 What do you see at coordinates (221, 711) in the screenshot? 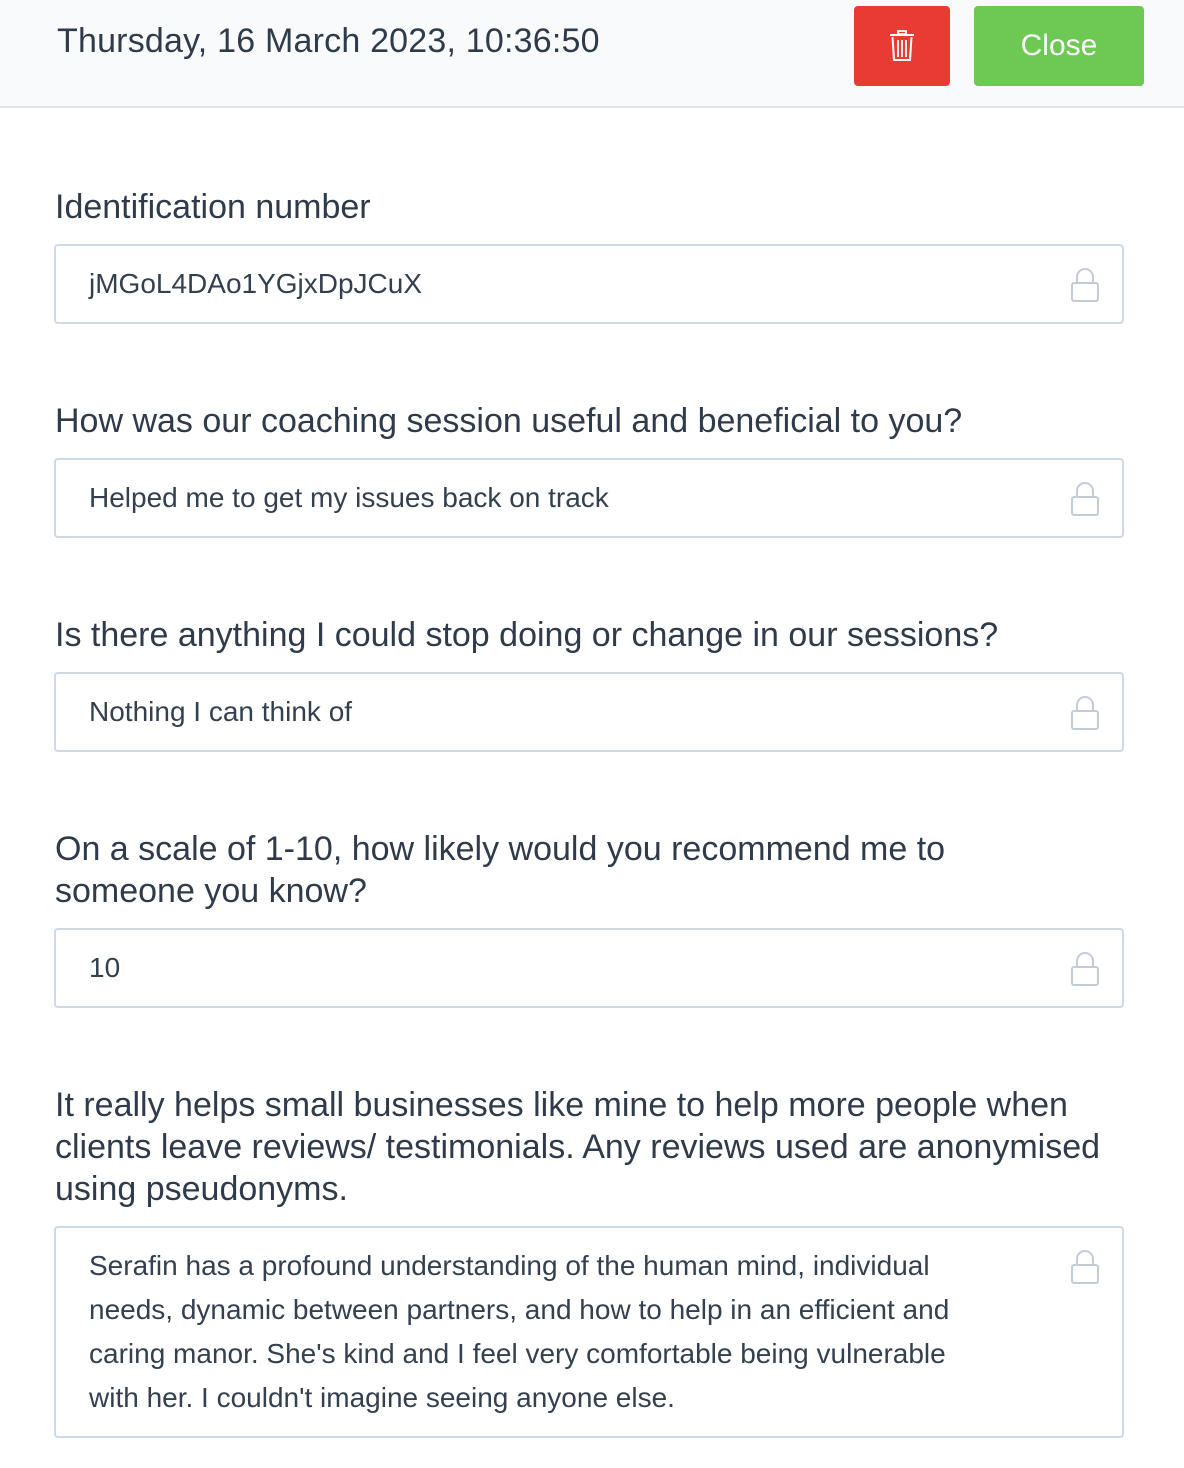
I see `stop-or-change-value: Nothing I can think of` at bounding box center [221, 711].